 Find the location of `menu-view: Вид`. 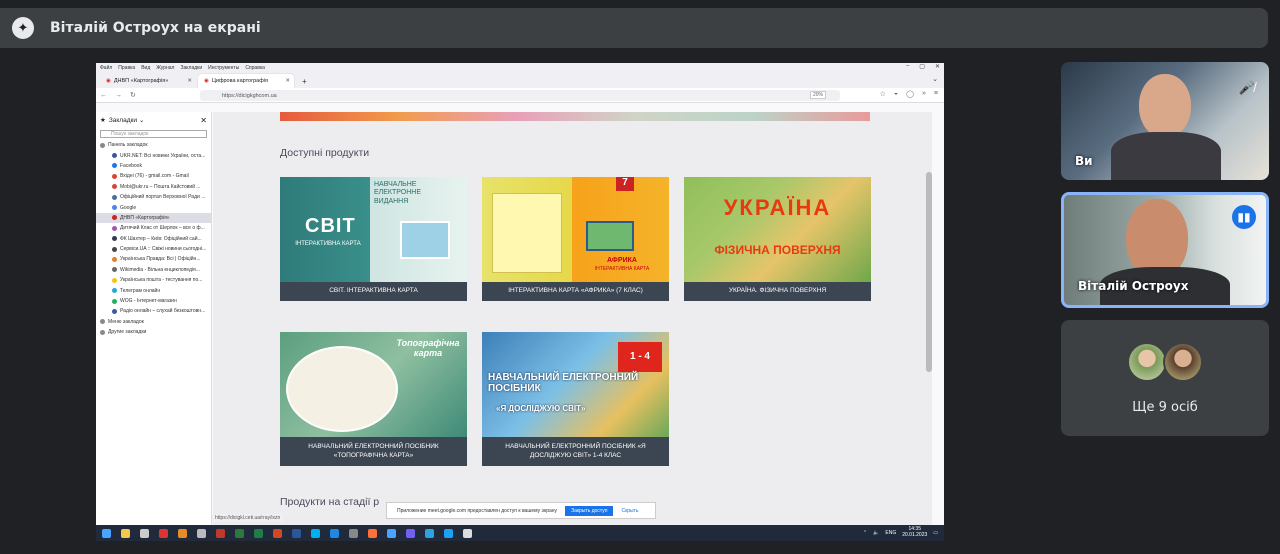

menu-view: Вид is located at coordinates (145, 68).